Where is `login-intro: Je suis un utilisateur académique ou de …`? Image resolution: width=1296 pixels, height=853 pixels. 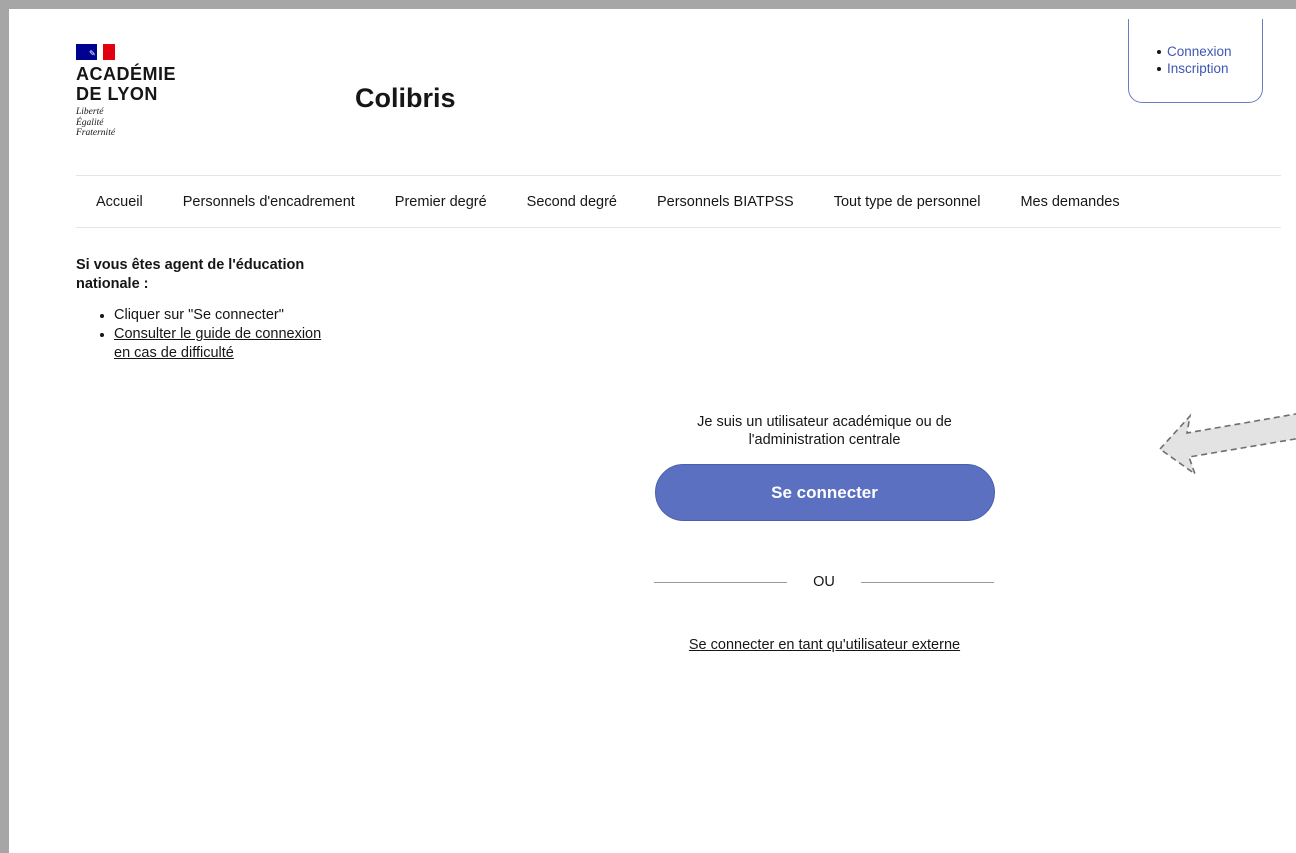
login-intro: Je suis un utilisateur académique ou de … is located at coordinates (824, 431).